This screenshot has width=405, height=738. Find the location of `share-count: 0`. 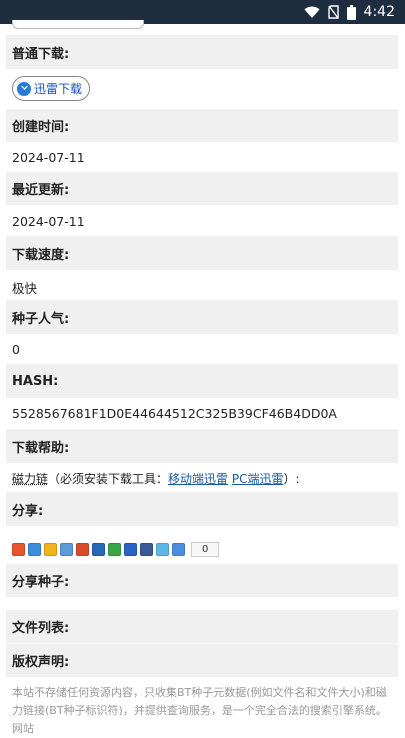

share-count: 0 is located at coordinates (205, 549).